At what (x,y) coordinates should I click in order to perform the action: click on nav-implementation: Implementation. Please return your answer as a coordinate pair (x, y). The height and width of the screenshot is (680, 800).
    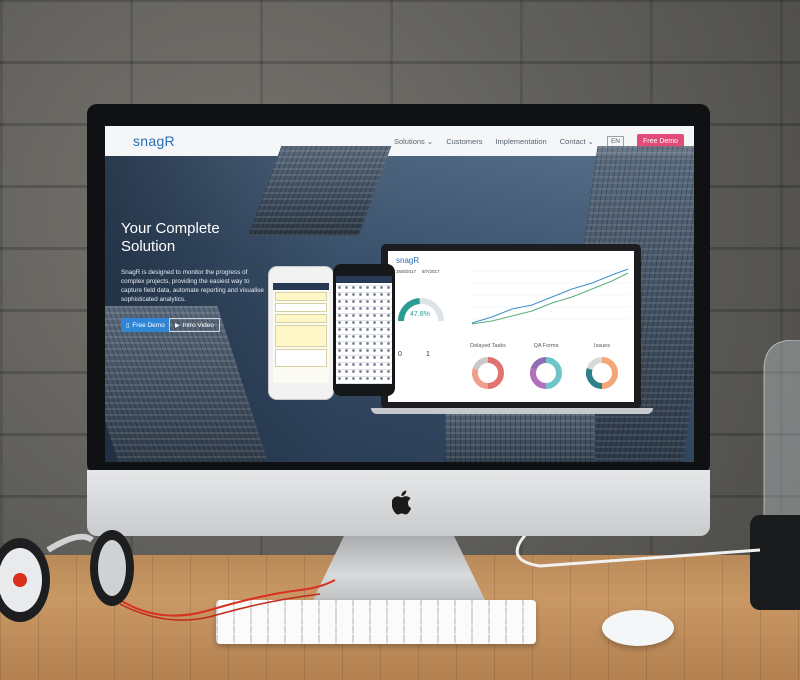
    Looking at the image, I should click on (520, 141).